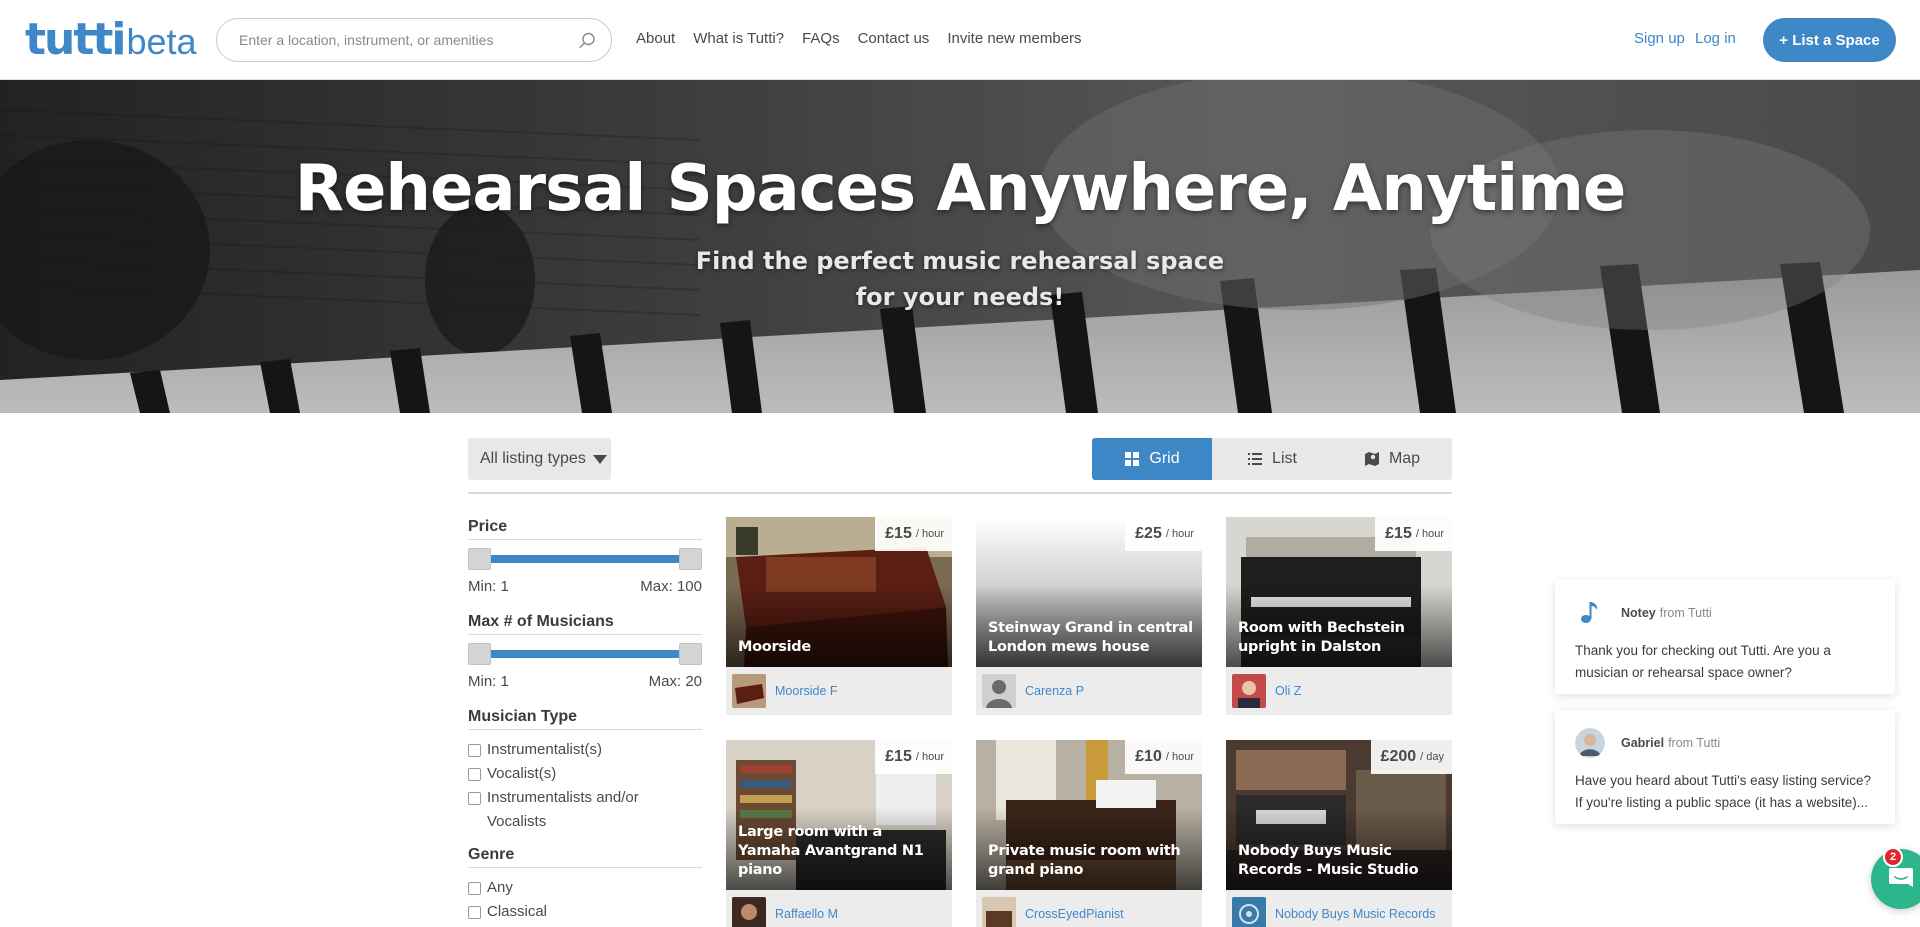 This screenshot has height=927, width=1920. I want to click on grid-view-label: Grid, so click(1164, 458).